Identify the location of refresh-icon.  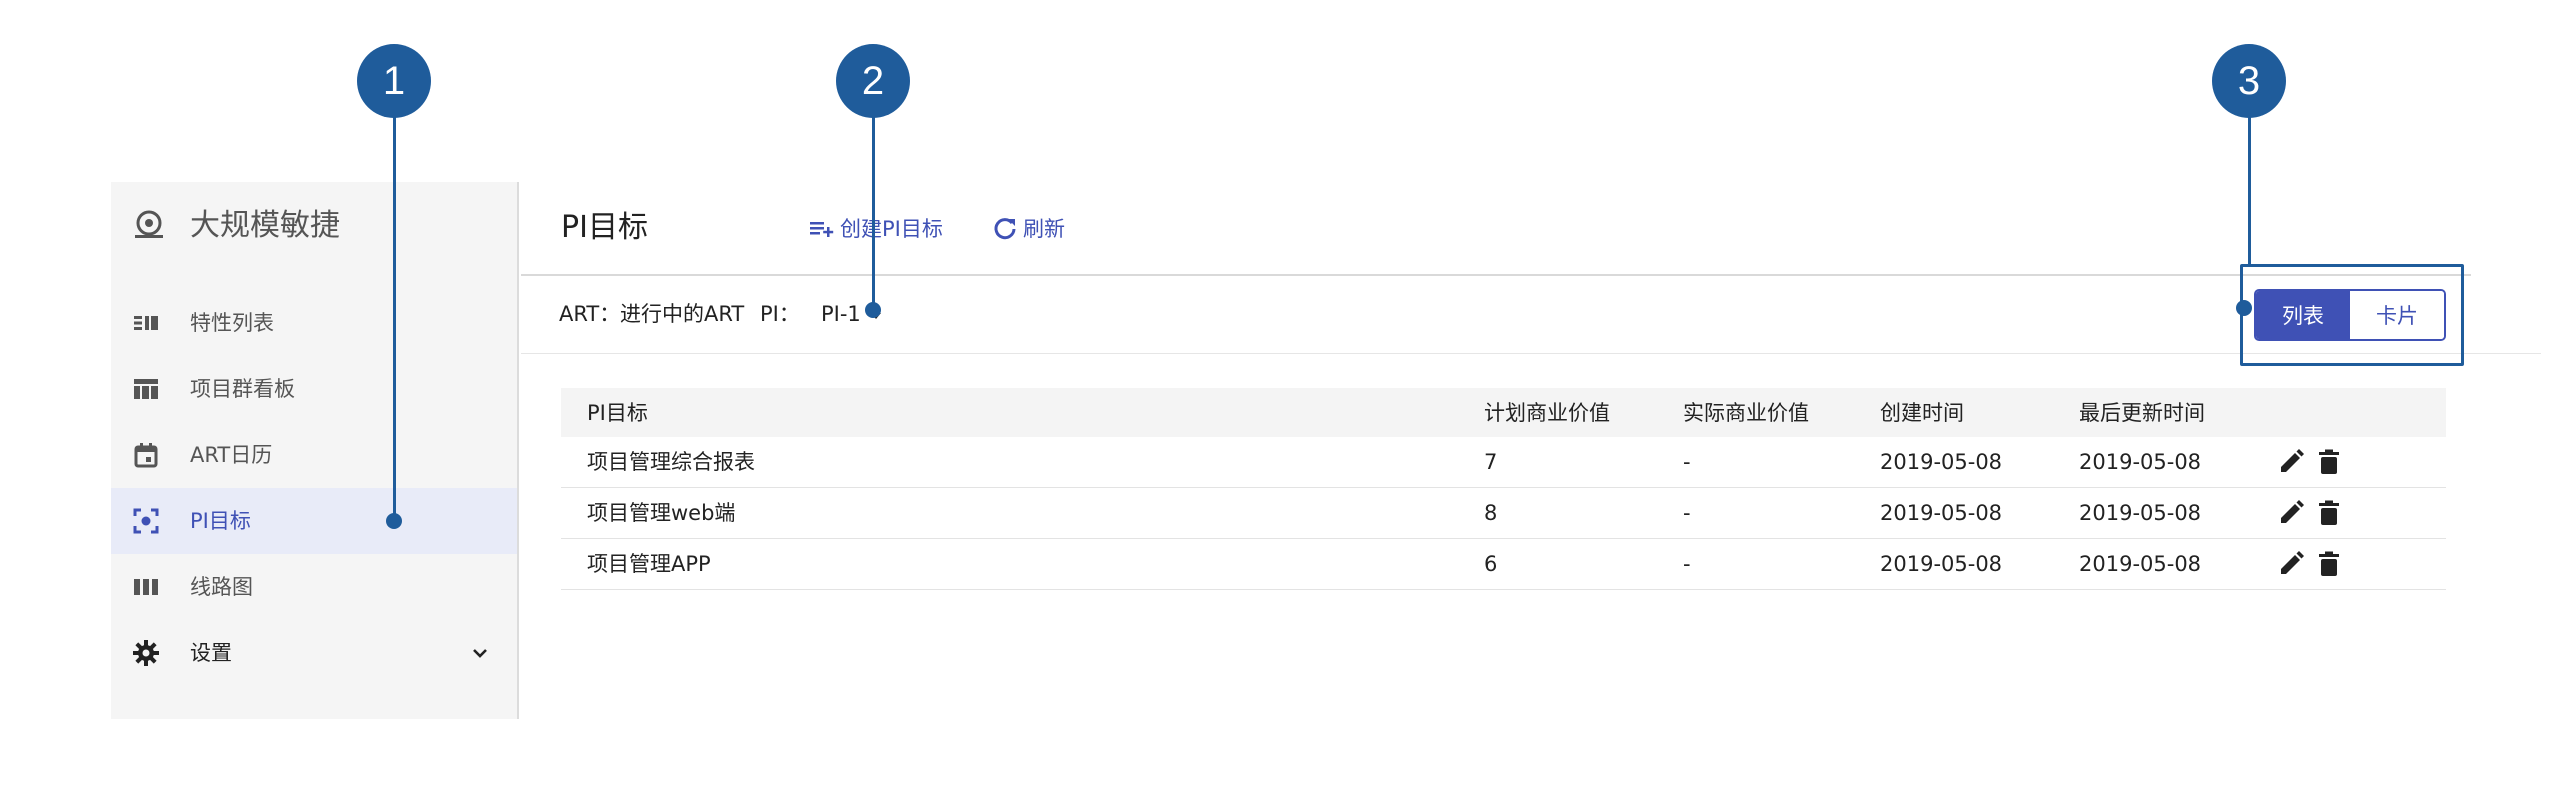
(1005, 229).